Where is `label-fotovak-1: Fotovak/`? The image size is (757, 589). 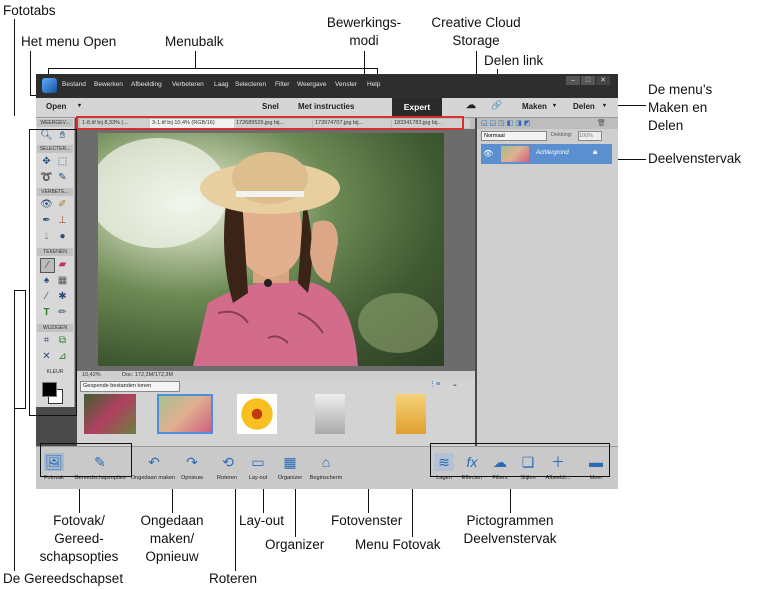
label-fotovak-1: Fotovak/ is located at coordinates (79, 520).